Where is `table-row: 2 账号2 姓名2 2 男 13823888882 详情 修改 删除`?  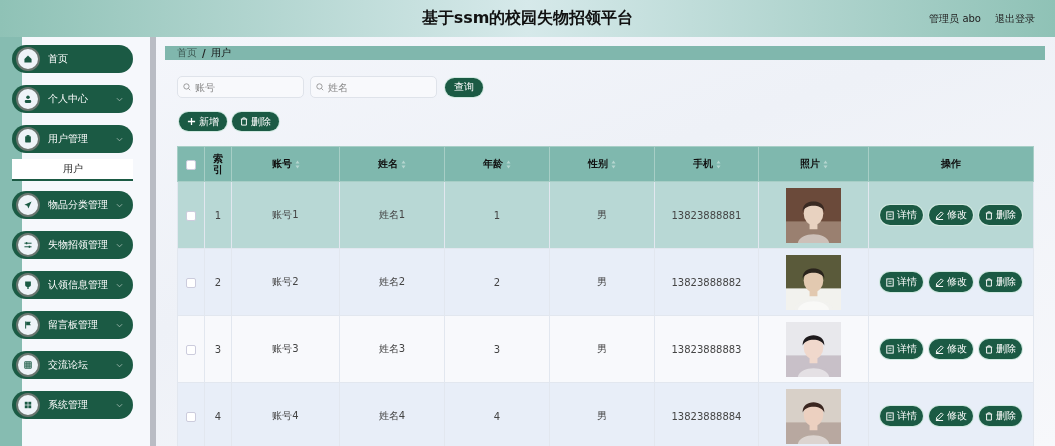 table-row: 2 账号2 姓名2 2 男 13823888882 详情 修改 删除 is located at coordinates (605, 282).